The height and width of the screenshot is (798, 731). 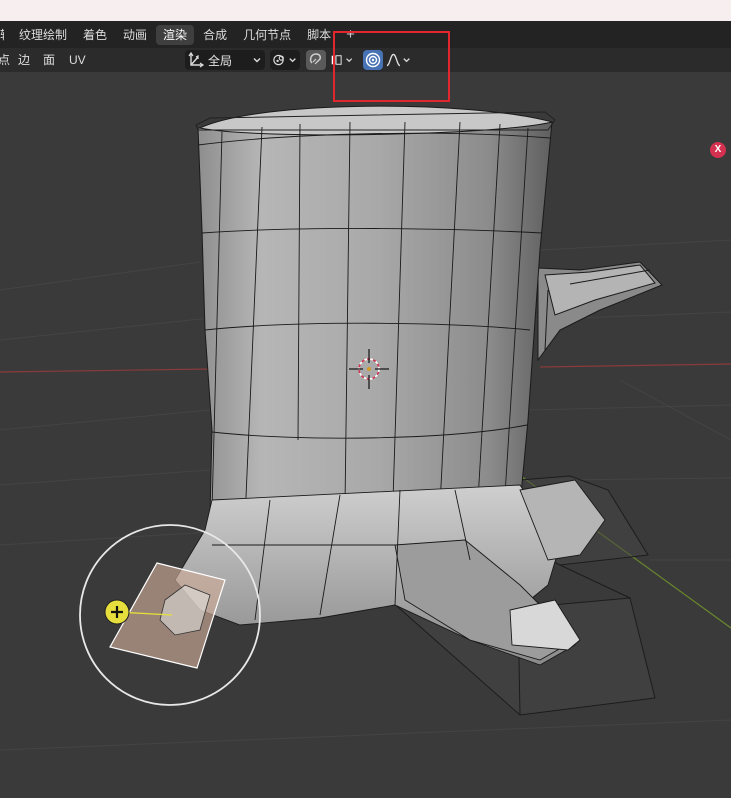 I want to click on tab-rendering: 渲染, so click(x=175, y=34).